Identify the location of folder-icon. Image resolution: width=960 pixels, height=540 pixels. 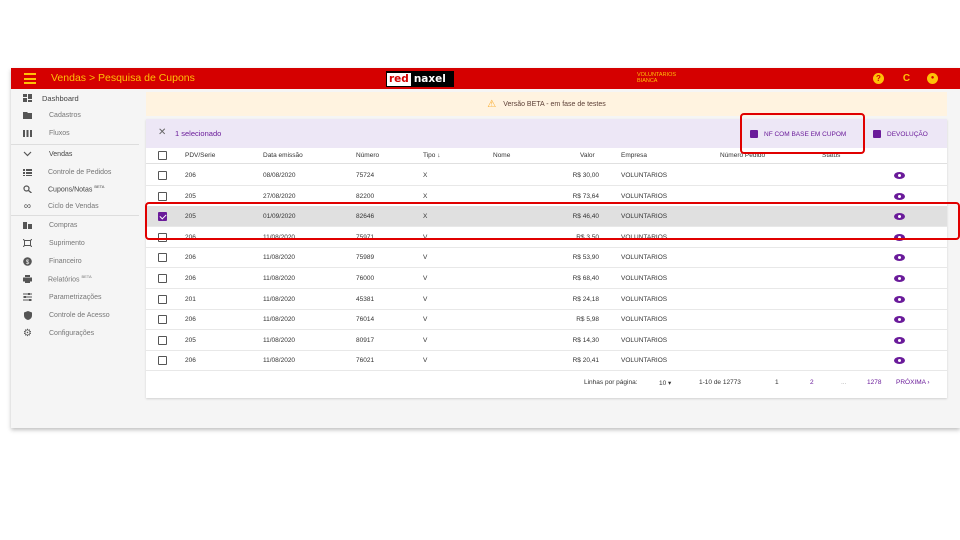
(27, 115).